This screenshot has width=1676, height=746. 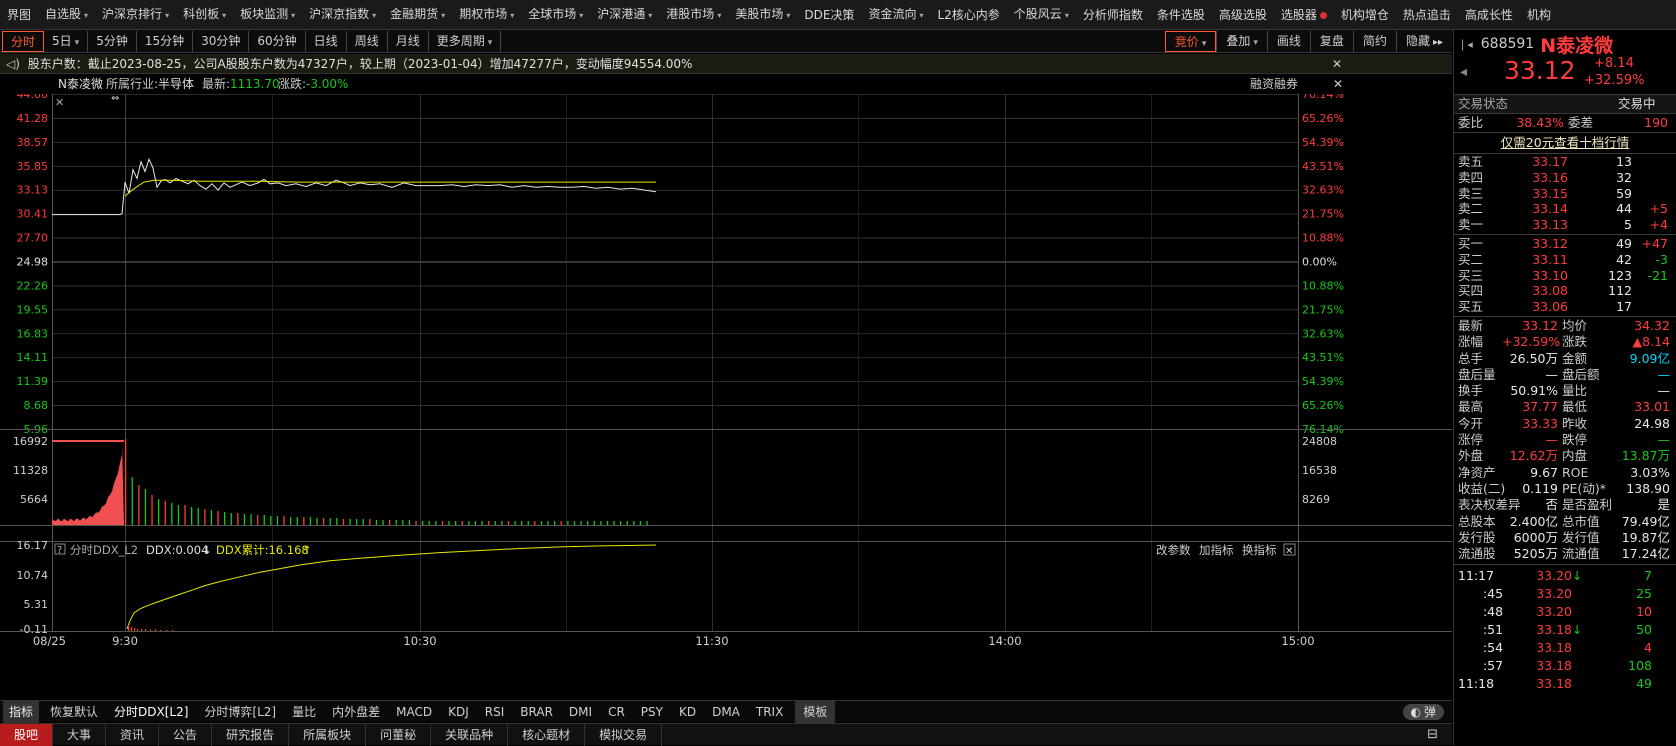 I want to click on bottom-tab-9: 模拟交易, so click(x=624, y=734).